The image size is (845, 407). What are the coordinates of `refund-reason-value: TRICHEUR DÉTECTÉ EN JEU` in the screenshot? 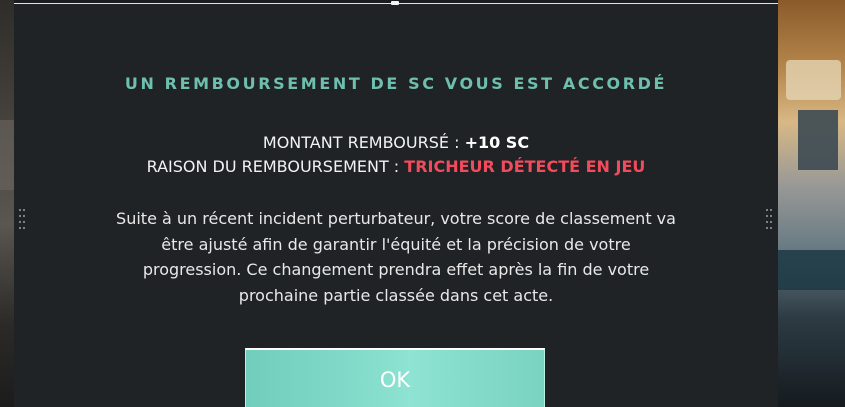 It's located at (525, 166).